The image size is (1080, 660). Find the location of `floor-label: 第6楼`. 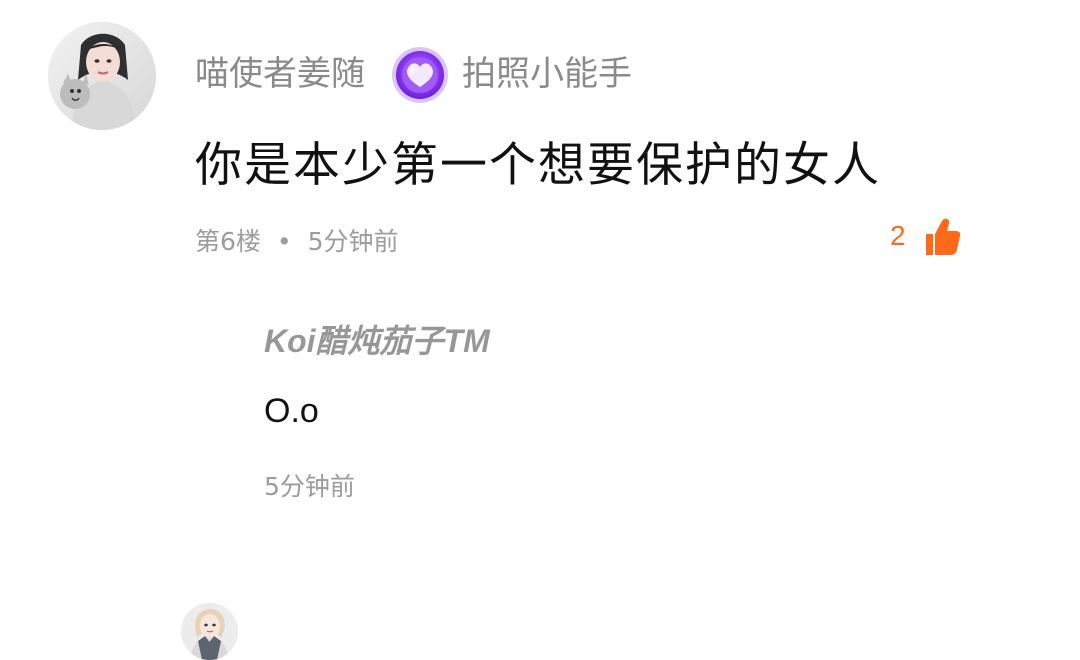

floor-label: 第6楼 is located at coordinates (228, 241).